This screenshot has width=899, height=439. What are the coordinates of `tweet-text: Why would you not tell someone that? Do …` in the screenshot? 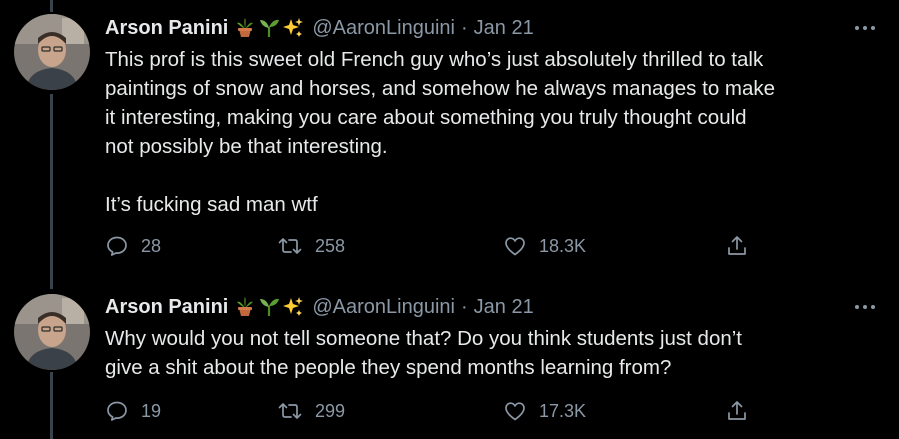 It's located at (424, 353).